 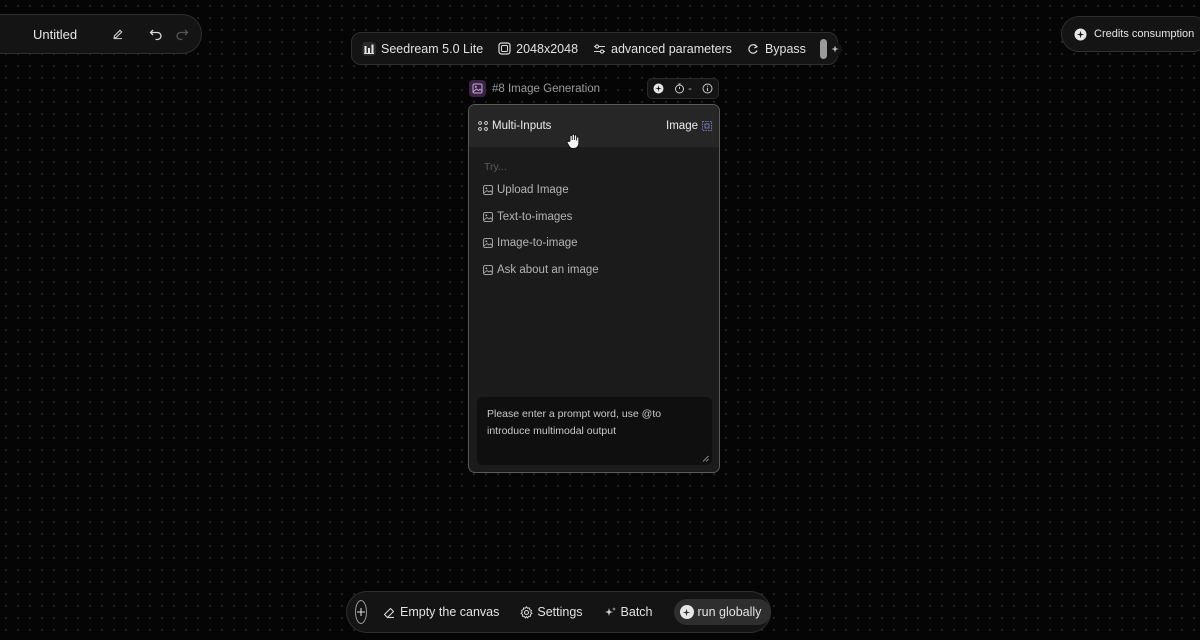 I want to click on eraser-icon, so click(x=389, y=612).